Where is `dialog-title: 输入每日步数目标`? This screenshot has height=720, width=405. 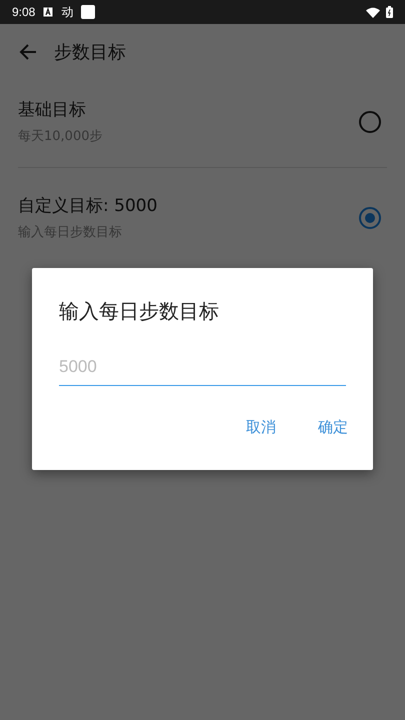 dialog-title: 输入每日步数目标 is located at coordinates (139, 311).